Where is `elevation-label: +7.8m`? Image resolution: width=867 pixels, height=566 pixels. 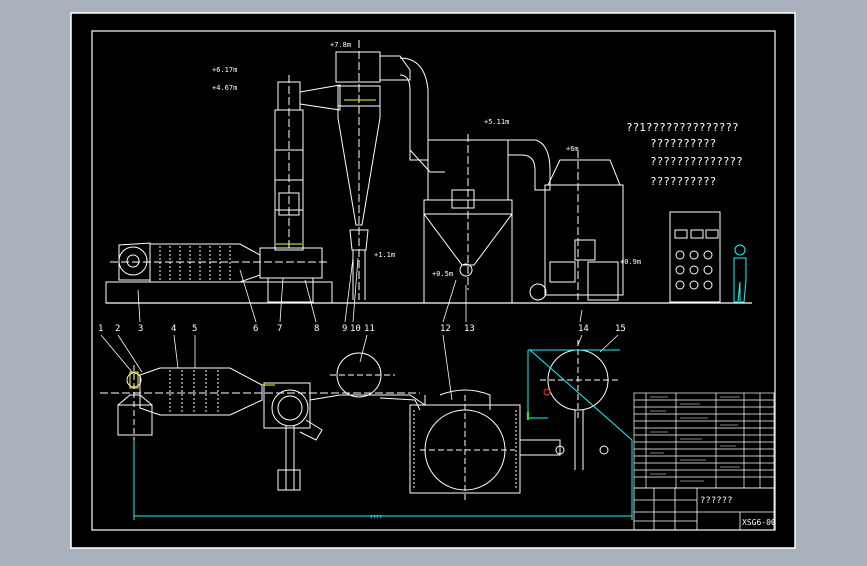 elevation-label: +7.8m is located at coordinates (340, 45).